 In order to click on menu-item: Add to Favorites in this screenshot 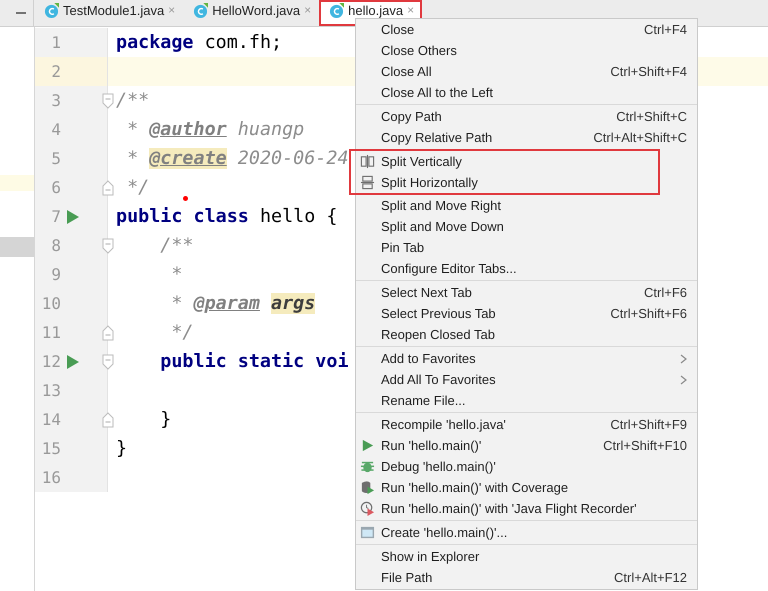, I will do `click(526, 358)`.